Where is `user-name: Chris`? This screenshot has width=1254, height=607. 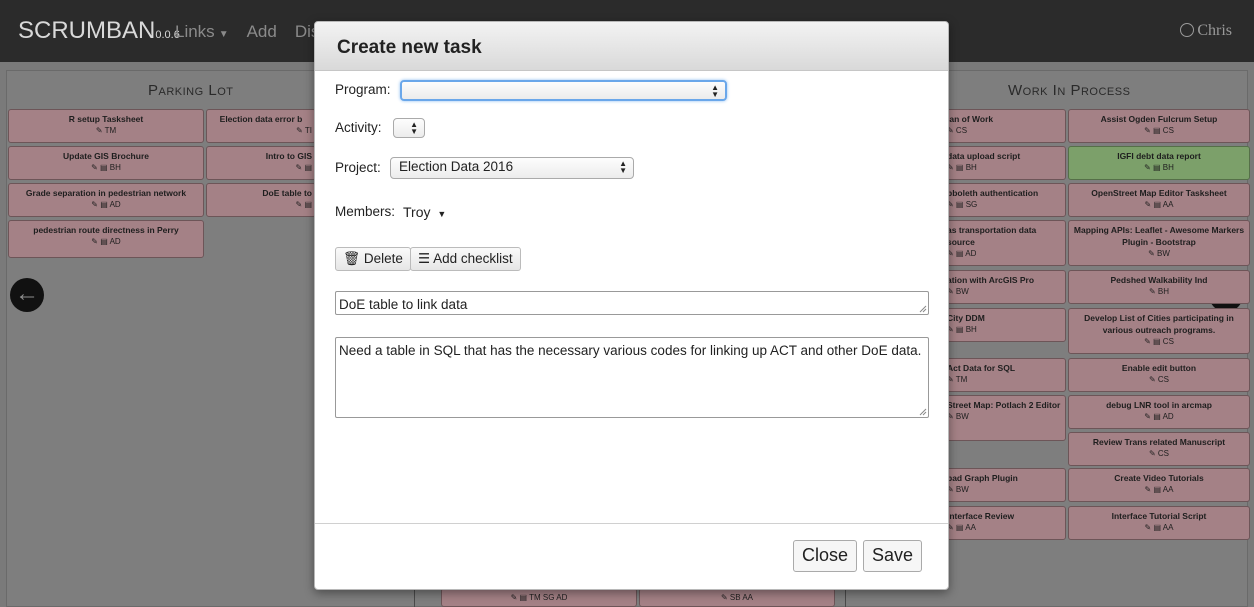
user-name: Chris is located at coordinates (1214, 30).